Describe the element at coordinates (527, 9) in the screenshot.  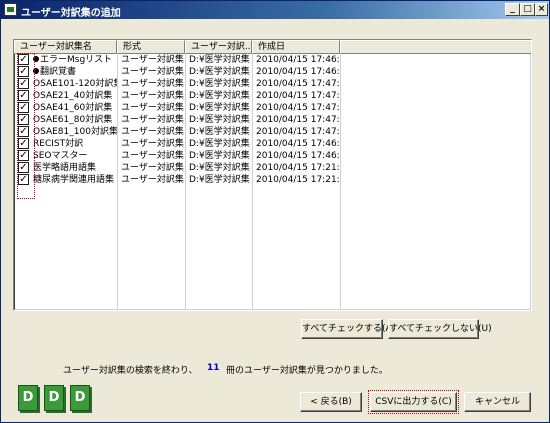
I see `maximize-button: □` at that location.